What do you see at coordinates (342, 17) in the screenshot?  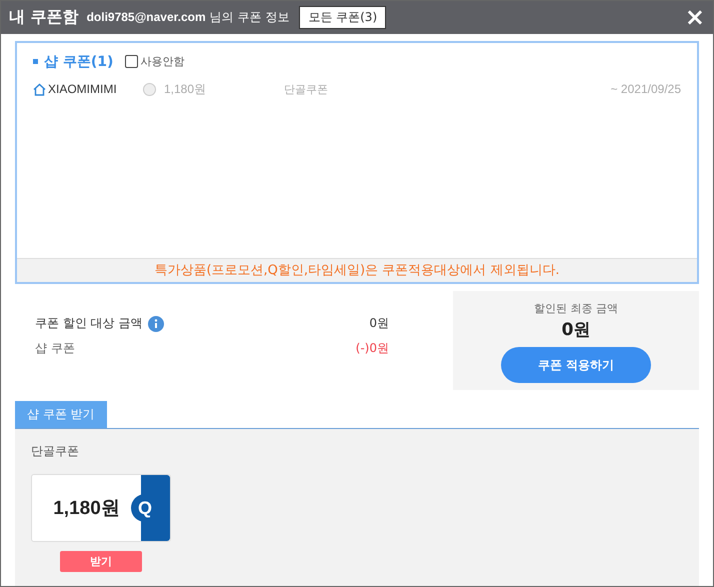 I see `all-coupons-button: 모든 쿠폰(3)` at bounding box center [342, 17].